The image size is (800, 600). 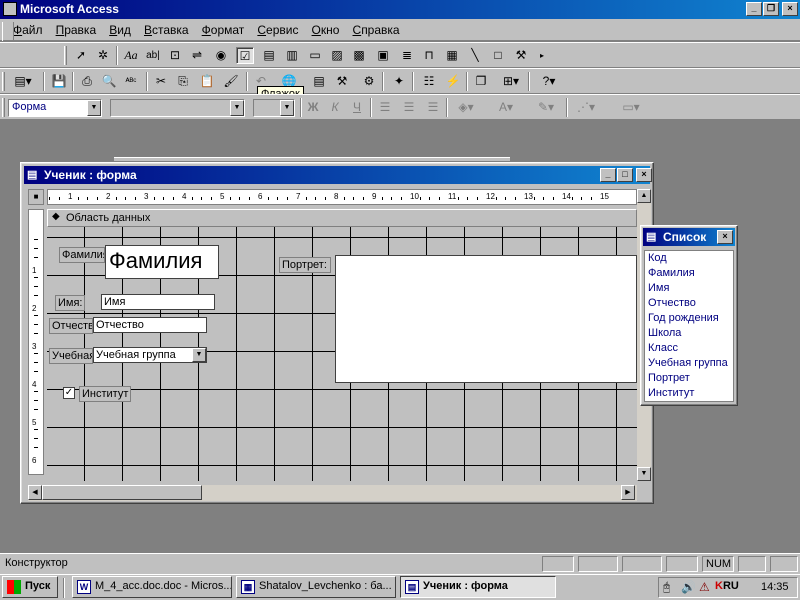 What do you see at coordinates (55, 108) in the screenshot?
I see `object-select: Форма ▼` at bounding box center [55, 108].